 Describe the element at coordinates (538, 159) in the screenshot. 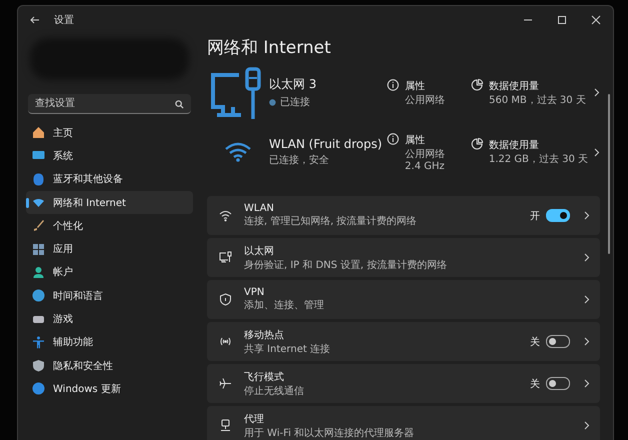

I see `data-usage-value: 1.22 GB，过去 30 天` at that location.